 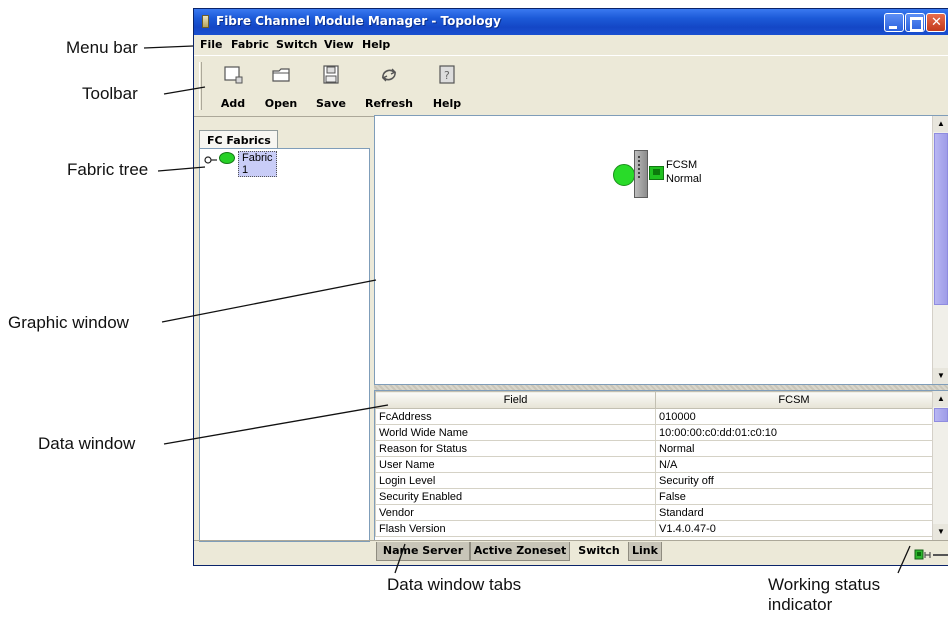 I want to click on menu-view: View, so click(x=339, y=44).